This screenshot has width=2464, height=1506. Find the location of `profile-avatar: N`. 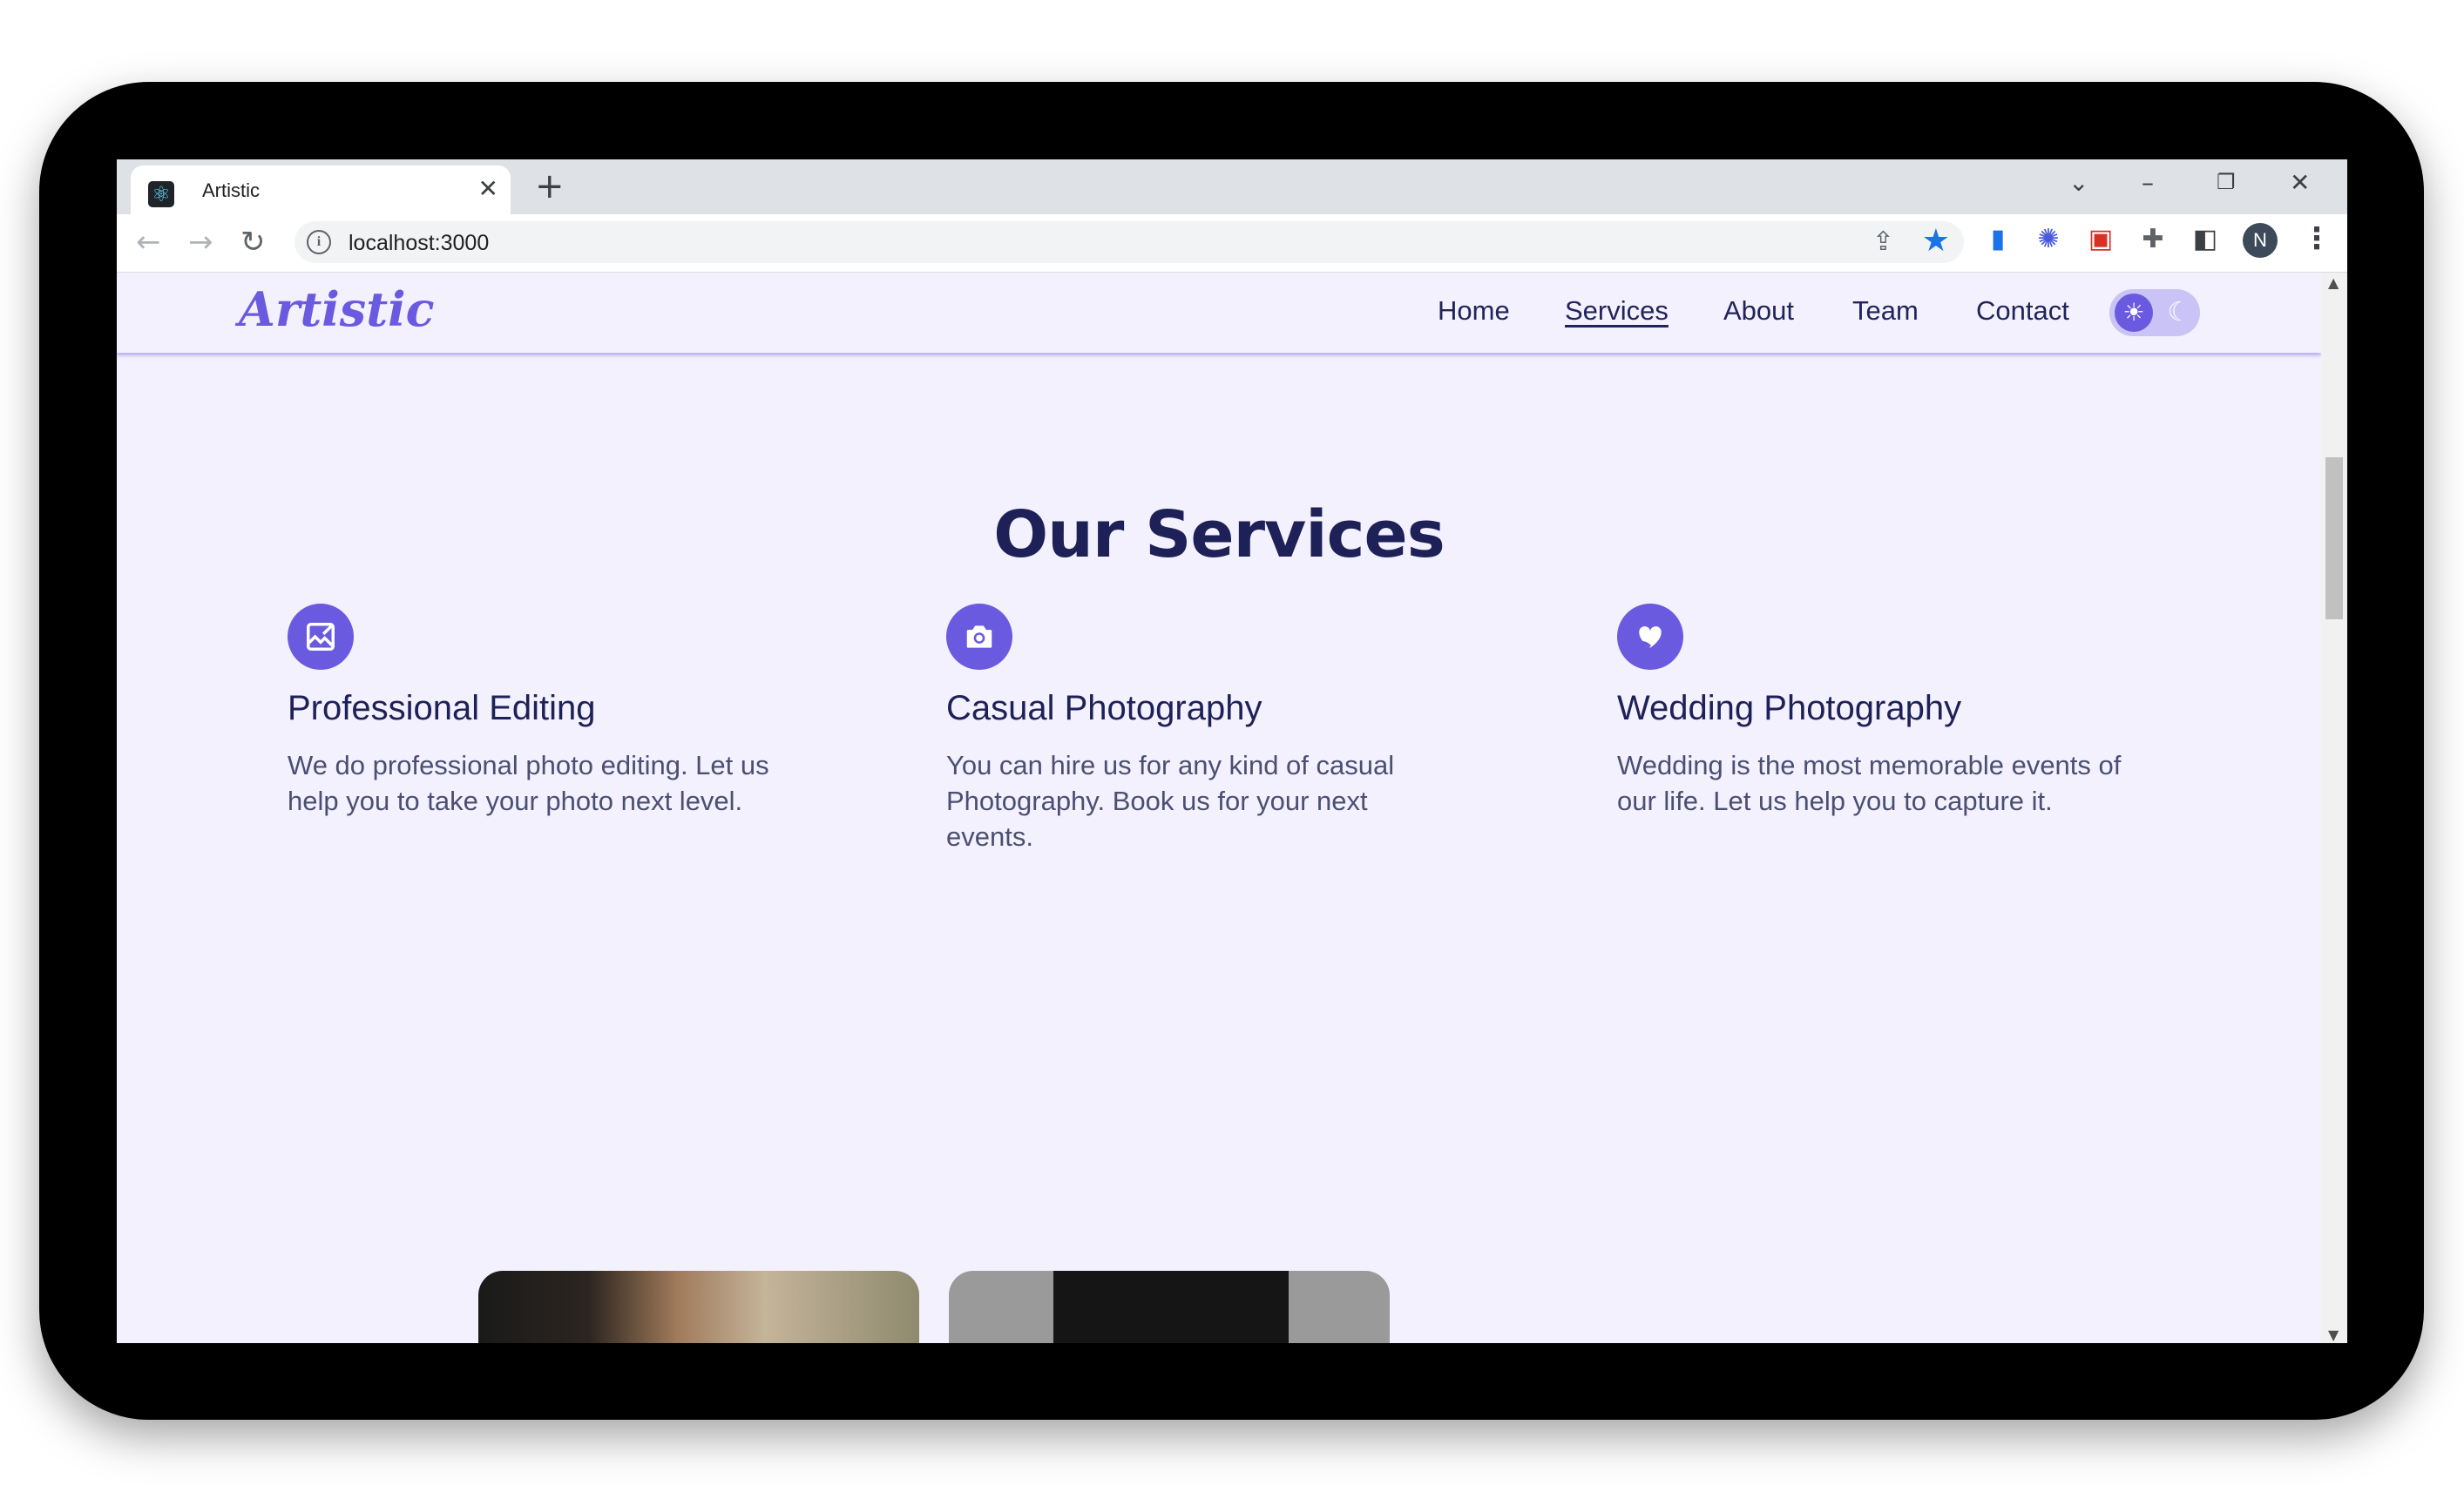

profile-avatar: N is located at coordinates (2260, 241).